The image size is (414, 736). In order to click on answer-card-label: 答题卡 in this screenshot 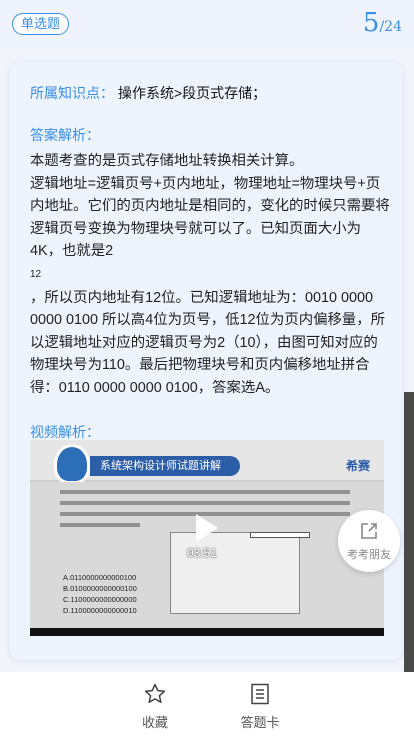, I will do `click(260, 722)`.